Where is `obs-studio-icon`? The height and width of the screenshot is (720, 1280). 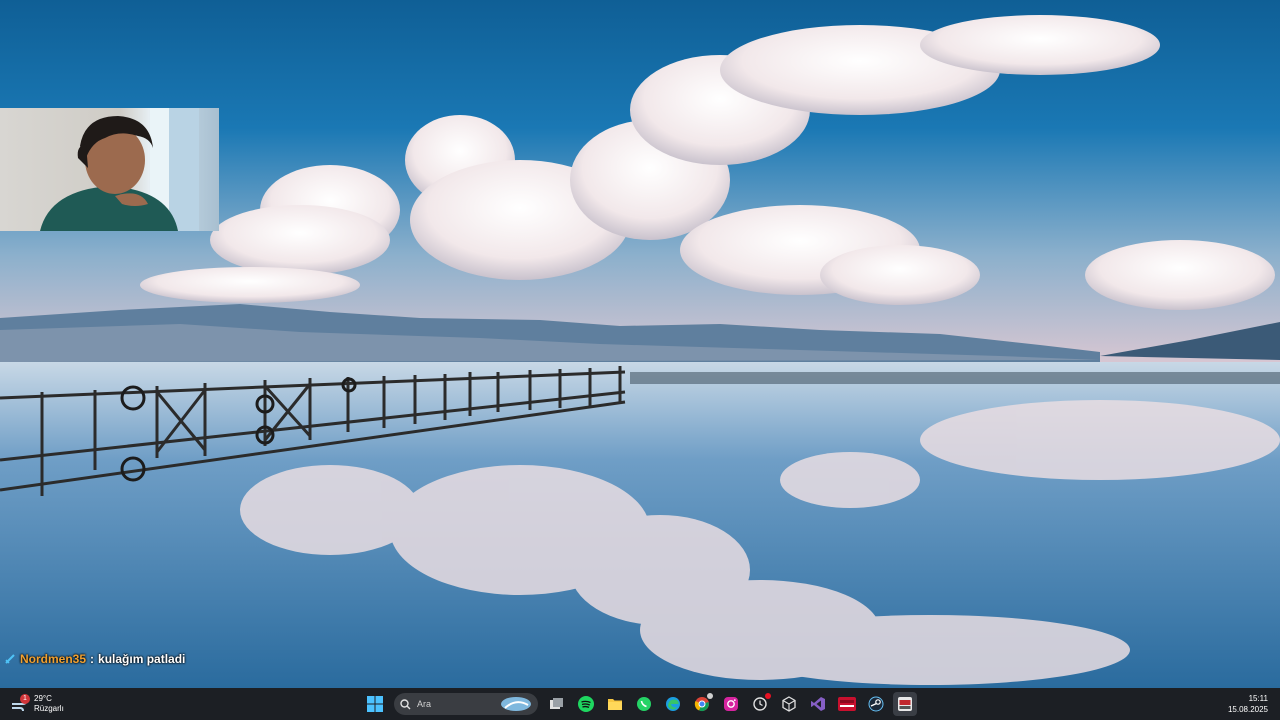 obs-studio-icon is located at coordinates (905, 704).